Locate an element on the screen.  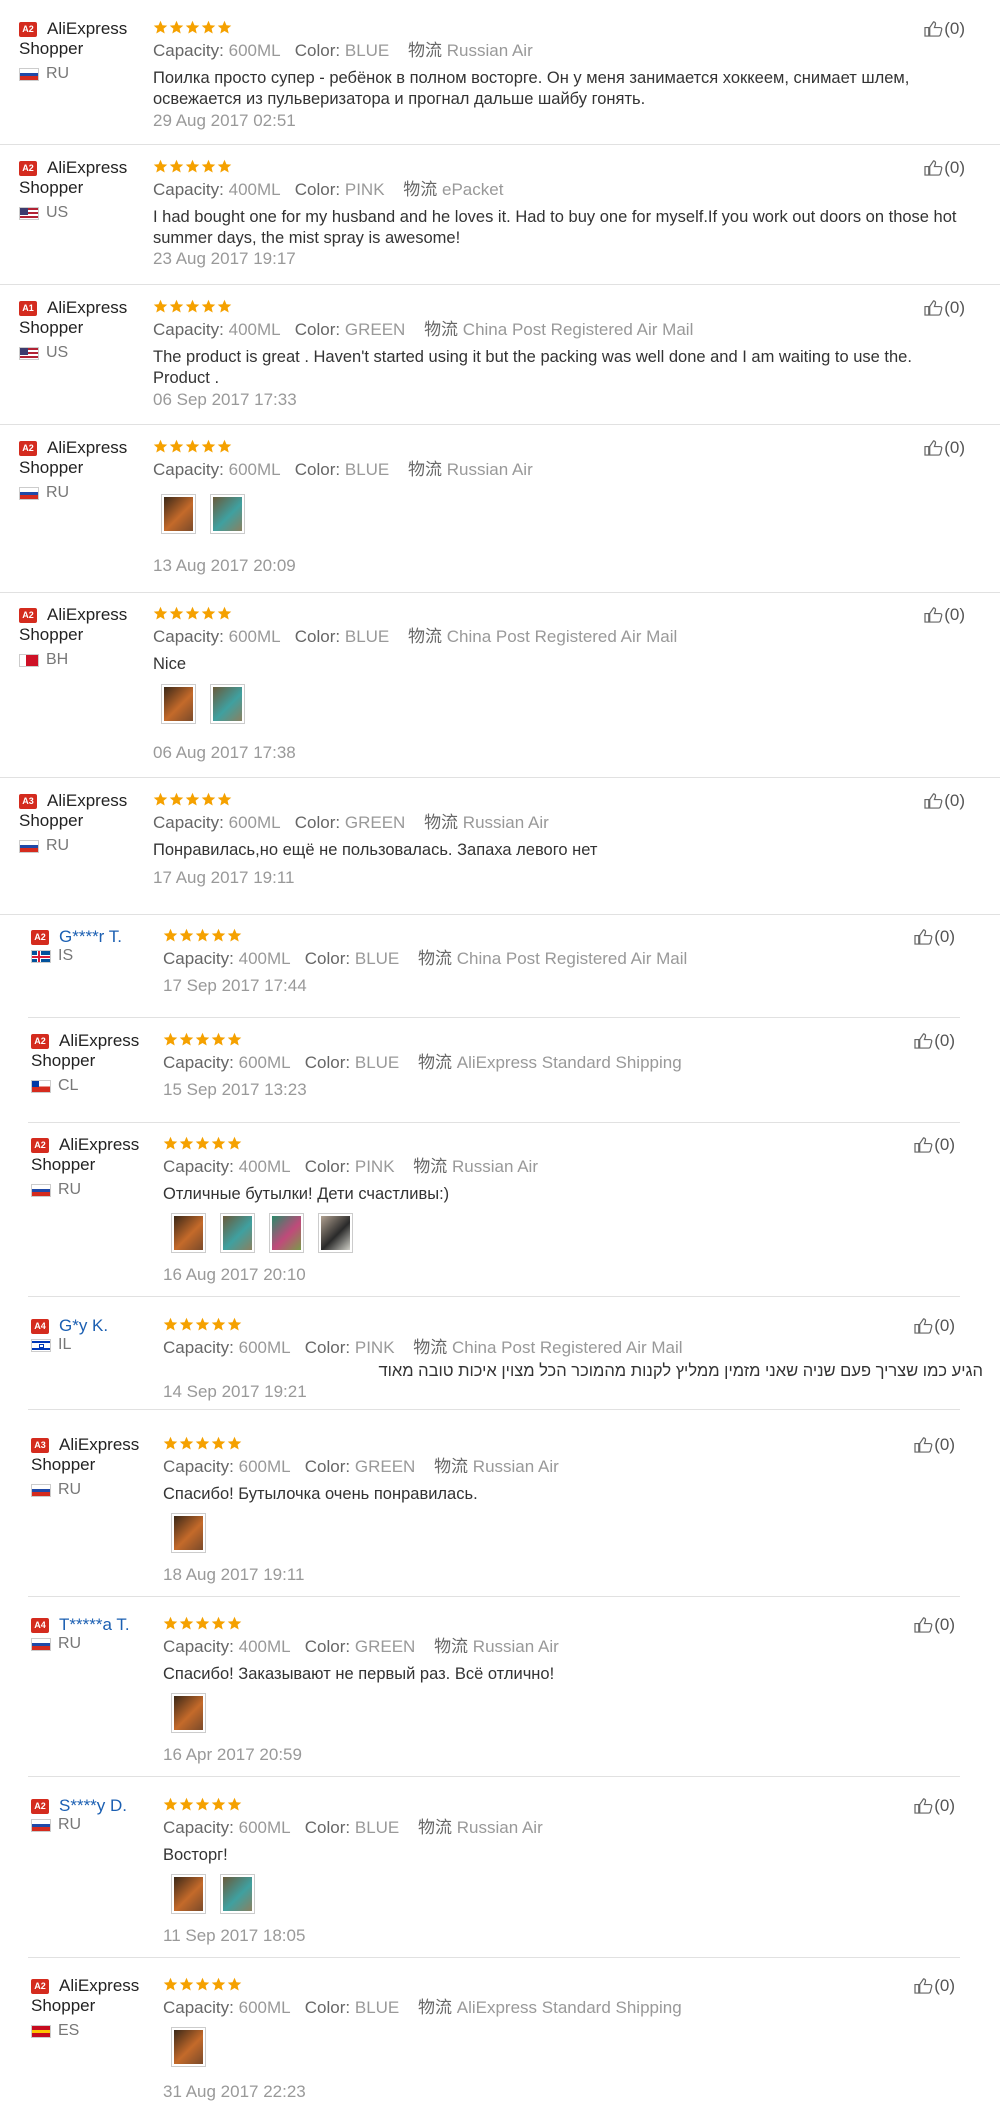
review-date: 18 Aug 2017 19:11 is located at coordinates (234, 1574).